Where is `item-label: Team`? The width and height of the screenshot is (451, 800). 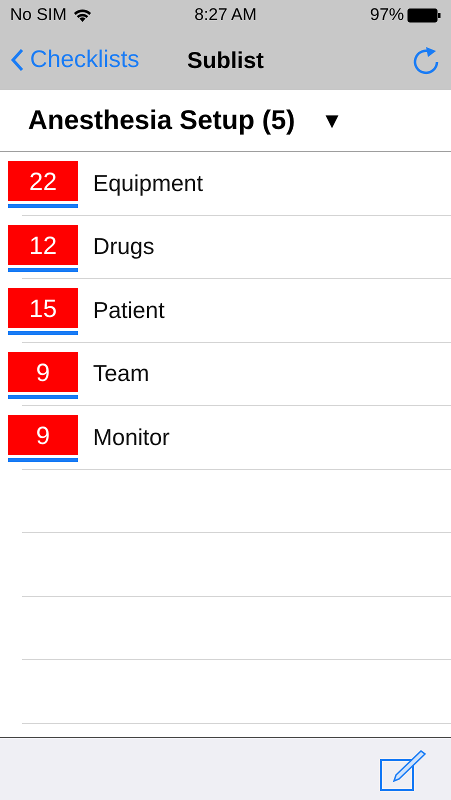 item-label: Team is located at coordinates (121, 374).